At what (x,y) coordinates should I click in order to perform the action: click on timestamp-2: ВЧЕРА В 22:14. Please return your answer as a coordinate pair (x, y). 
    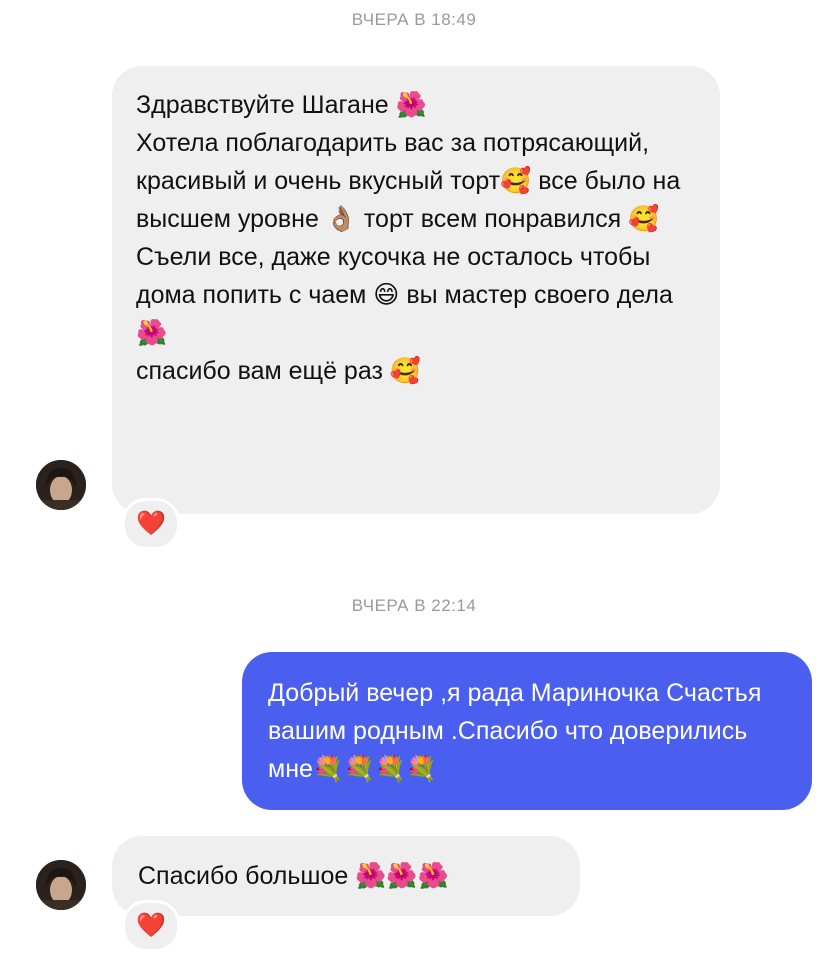
    Looking at the image, I should click on (414, 605).